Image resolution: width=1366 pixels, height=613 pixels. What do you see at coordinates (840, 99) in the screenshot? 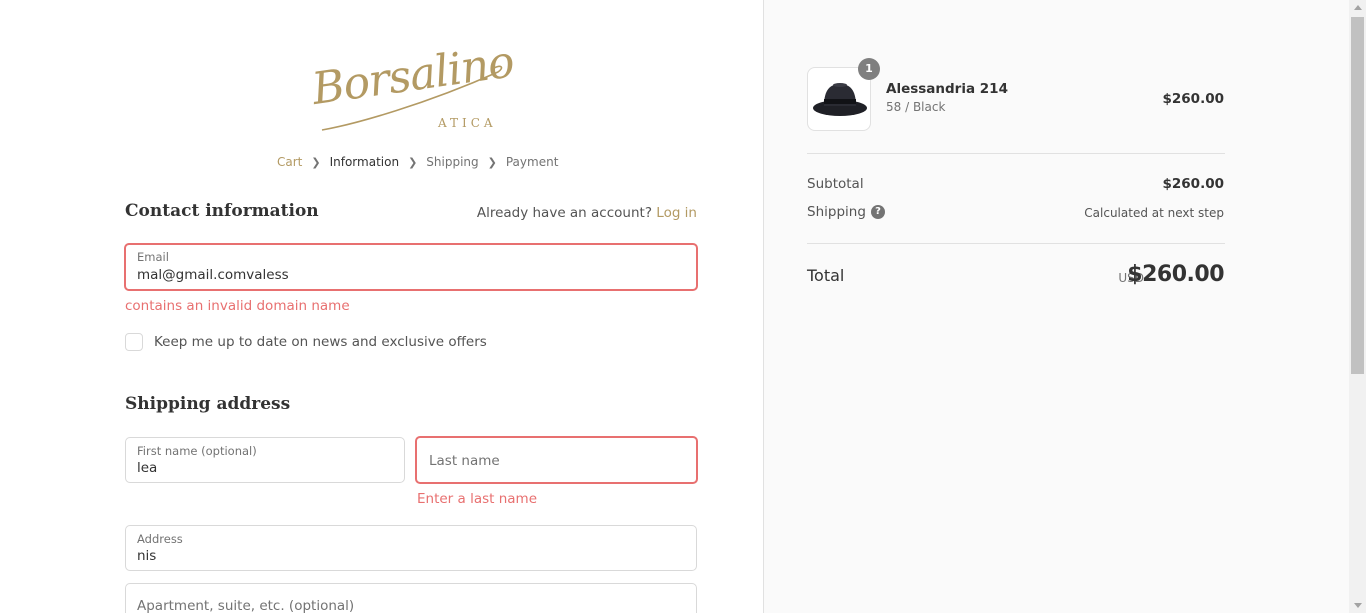
I see `hat-icon` at bounding box center [840, 99].